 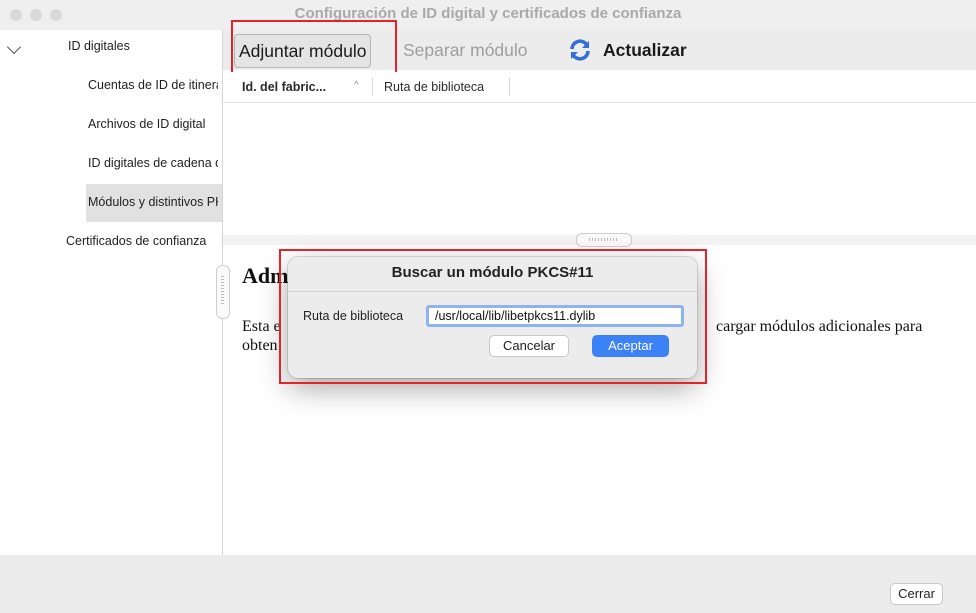 What do you see at coordinates (153, 163) in the screenshot?
I see `sidebar-item-keychain-ids: ID digitales de cadena de claves` at bounding box center [153, 163].